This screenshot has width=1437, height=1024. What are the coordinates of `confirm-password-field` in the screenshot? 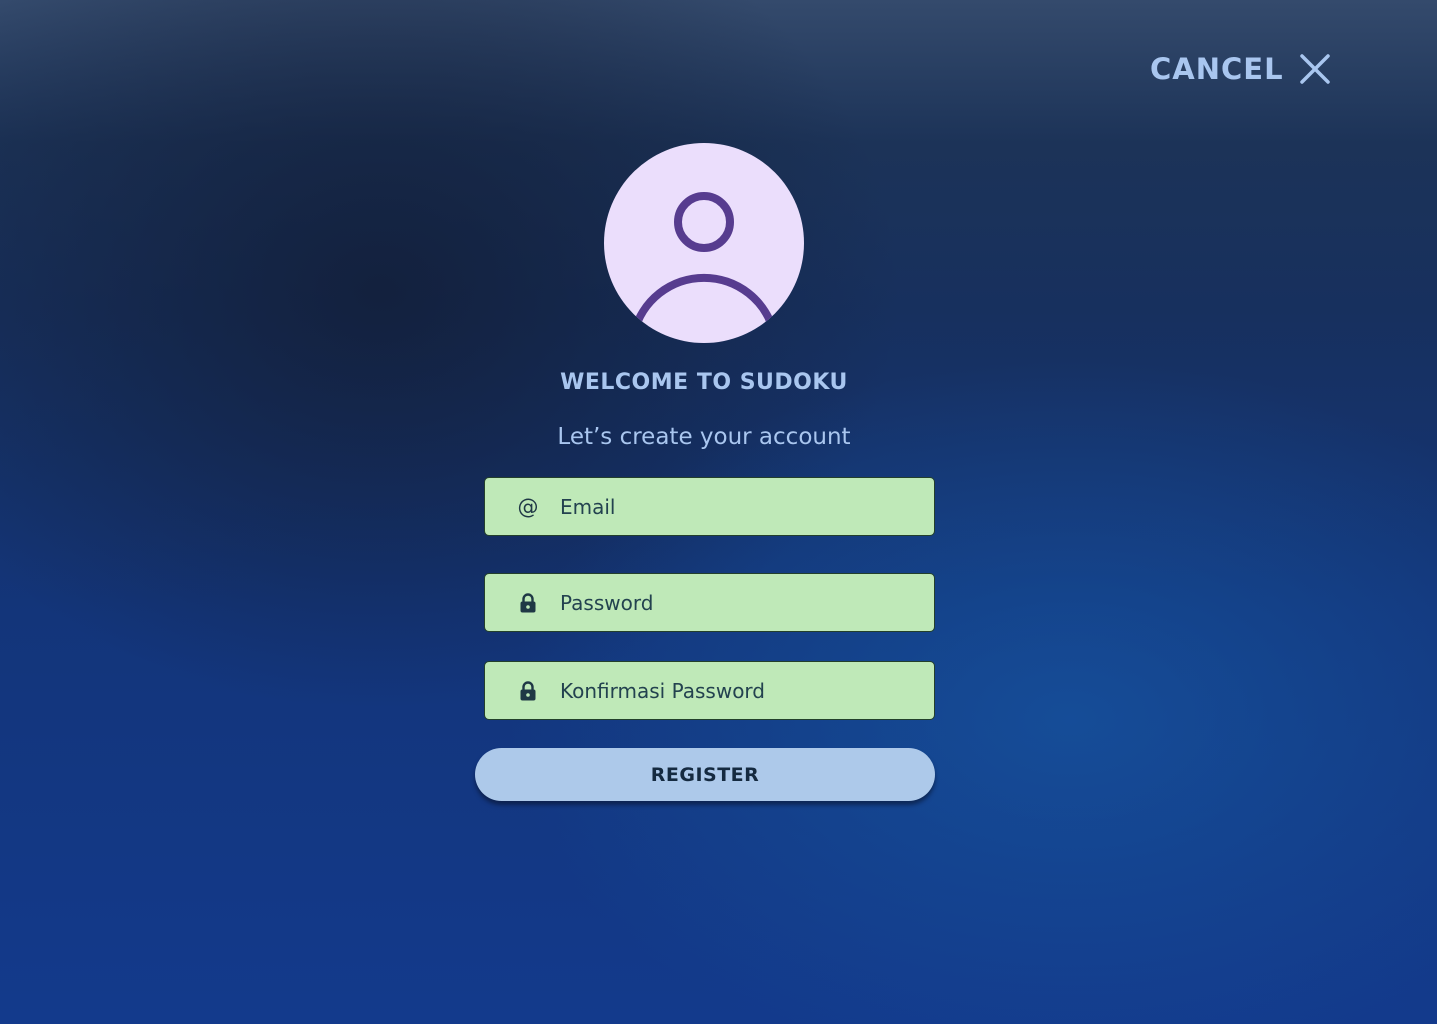 It's located at (709, 690).